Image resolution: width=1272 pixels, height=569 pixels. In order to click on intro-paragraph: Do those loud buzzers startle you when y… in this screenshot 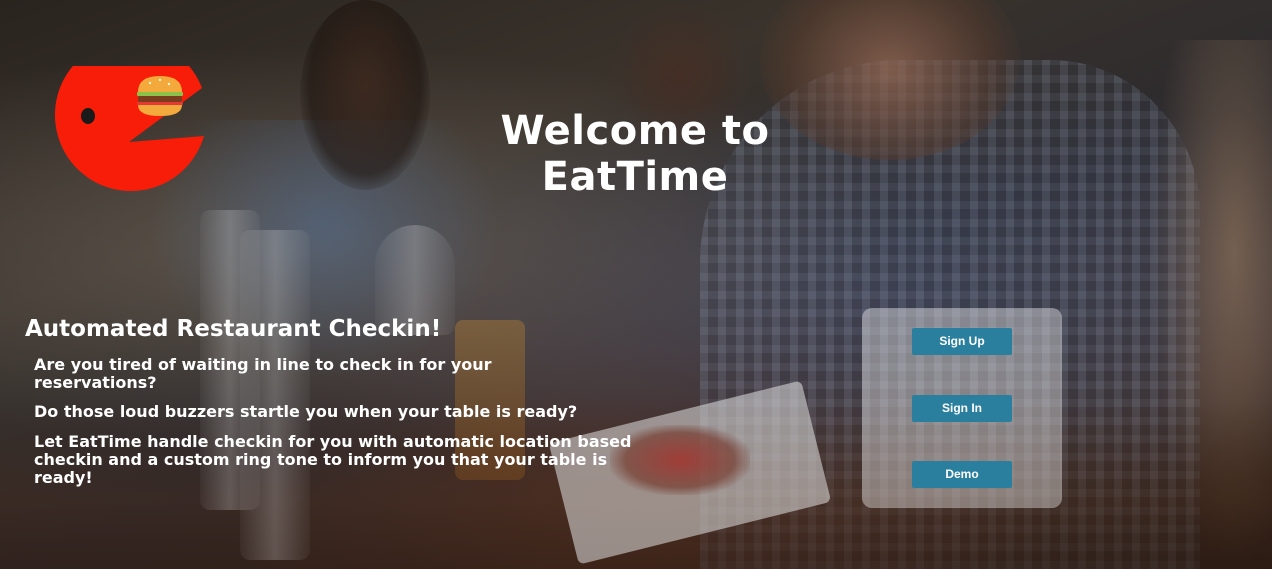, I will do `click(306, 411)`.